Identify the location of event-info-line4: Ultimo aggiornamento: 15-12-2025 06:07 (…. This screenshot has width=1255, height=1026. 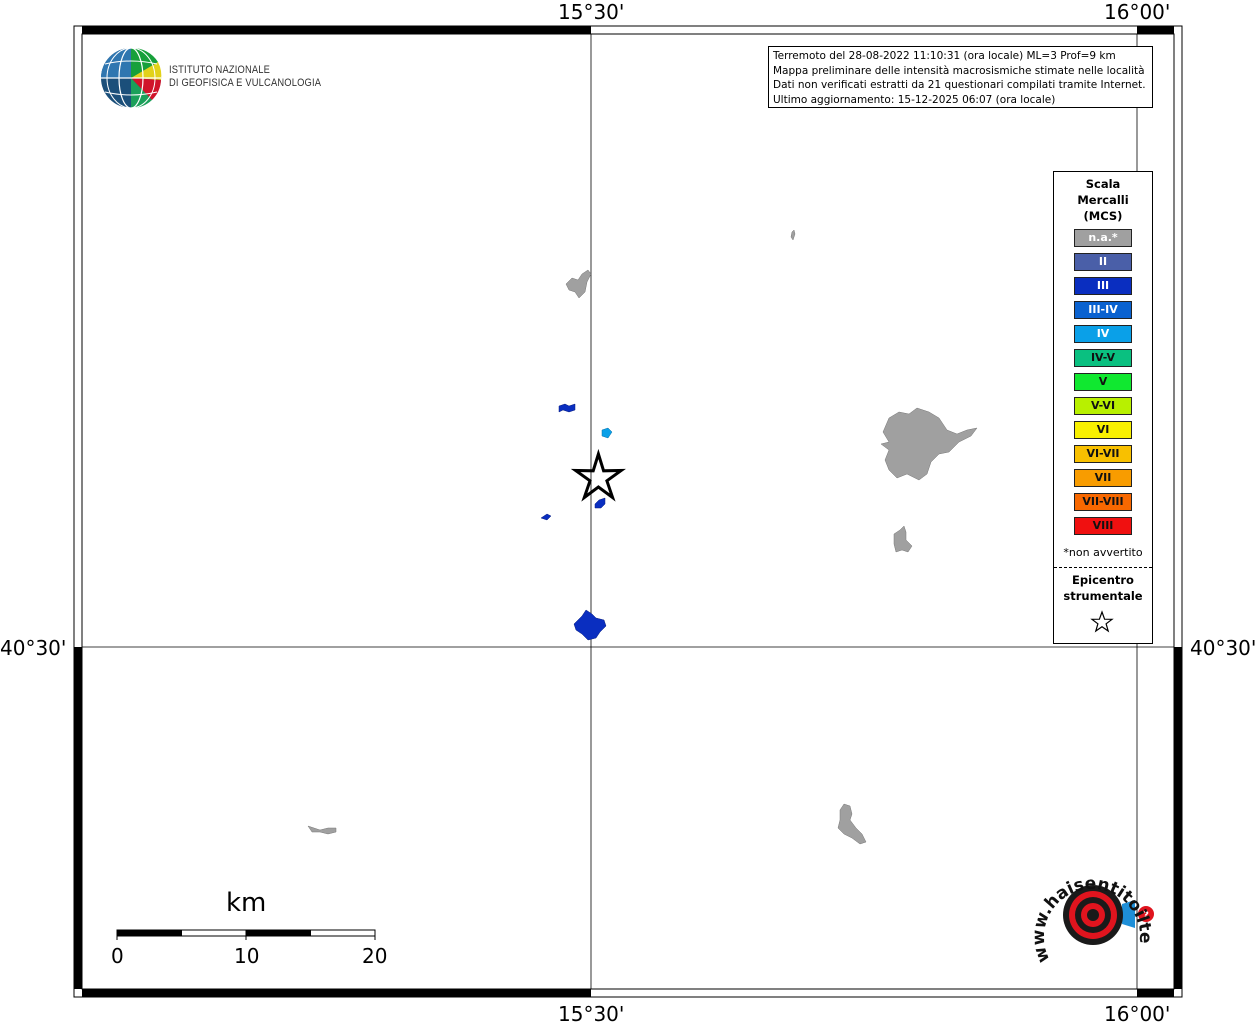
(914, 99).